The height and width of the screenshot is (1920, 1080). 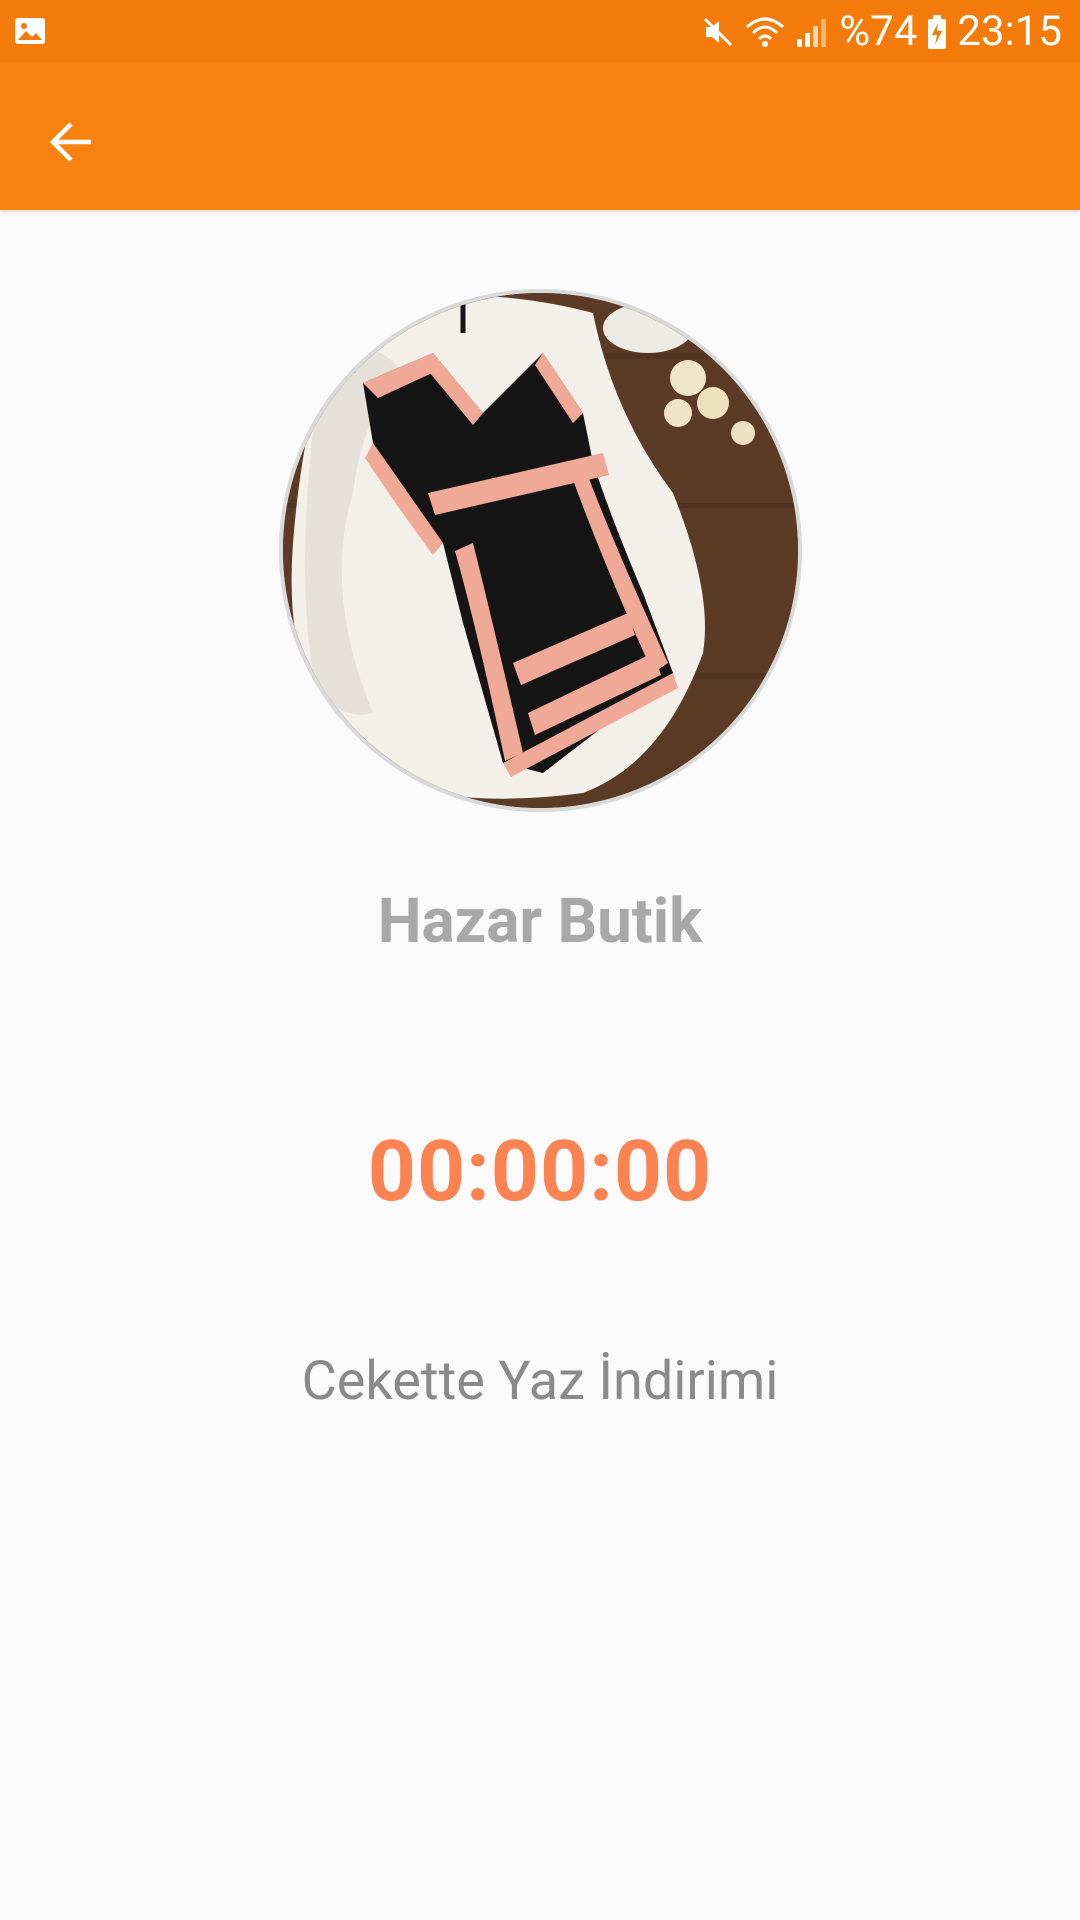 What do you see at coordinates (540, 31) in the screenshot?
I see `status-bar: %74 23:15` at bounding box center [540, 31].